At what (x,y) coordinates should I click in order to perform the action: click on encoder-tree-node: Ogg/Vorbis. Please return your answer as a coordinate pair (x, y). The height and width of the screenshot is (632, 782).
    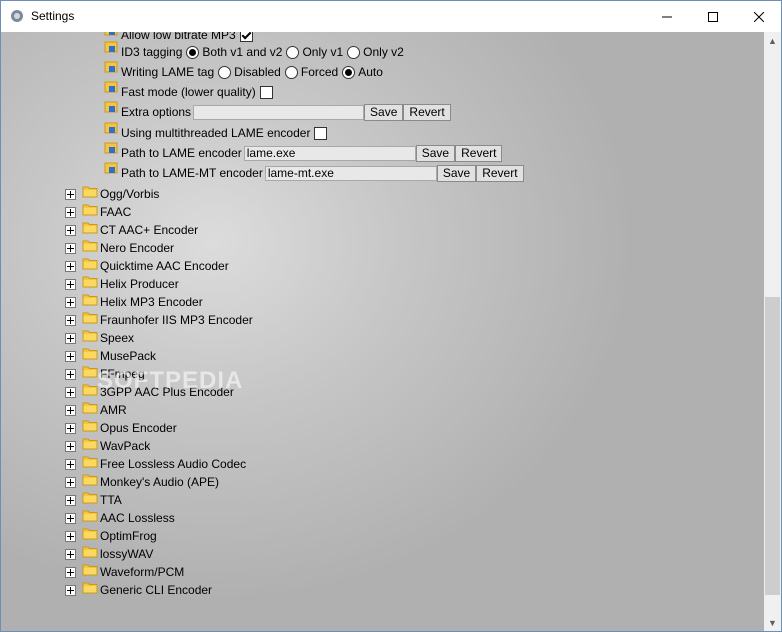
    Looking at the image, I should click on (112, 194).